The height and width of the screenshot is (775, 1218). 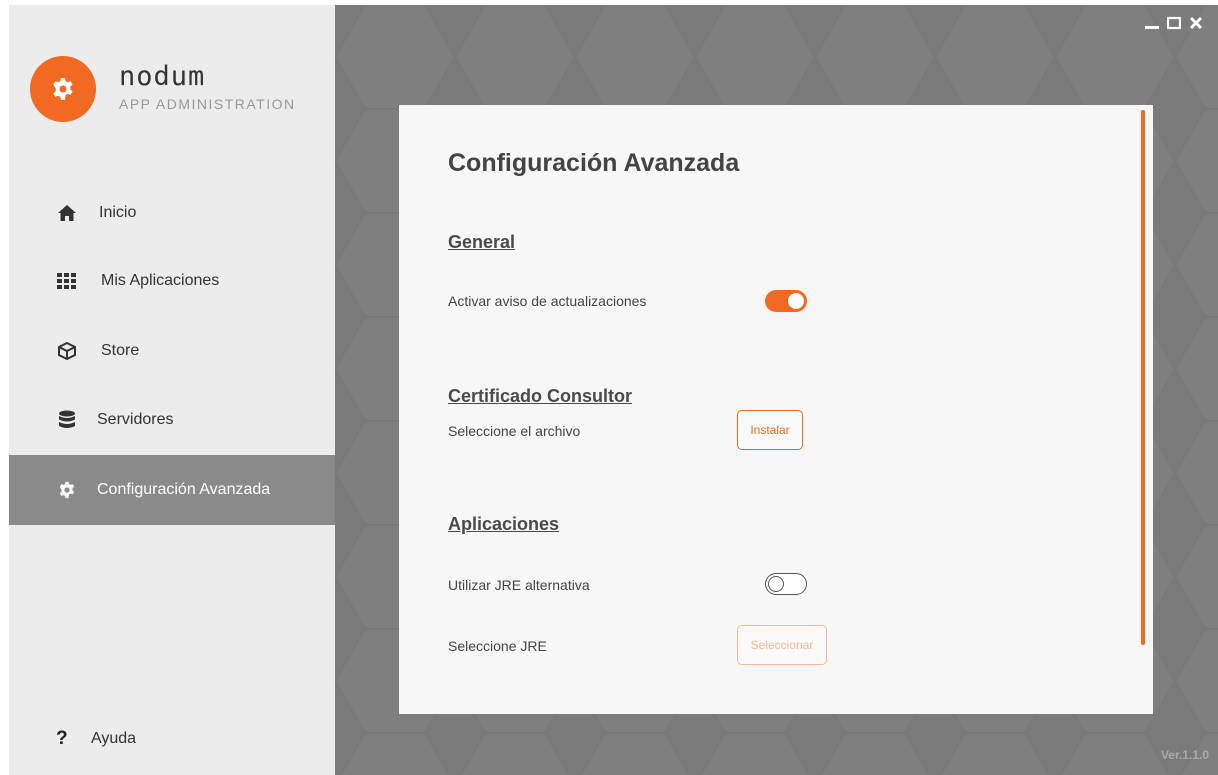 What do you see at coordinates (67, 351) in the screenshot?
I see `box-icon` at bounding box center [67, 351].